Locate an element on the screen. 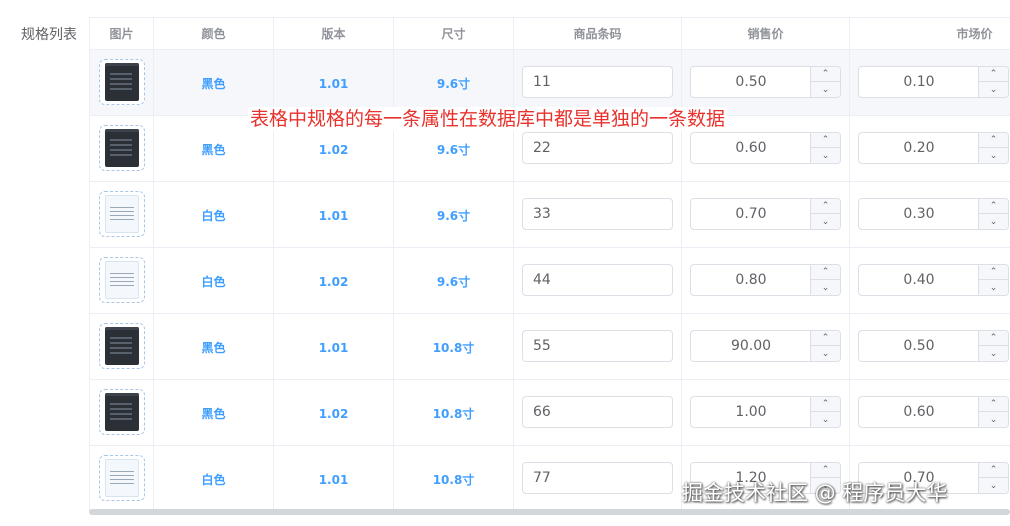 The width and height of the screenshot is (1010, 526). sale-price-stepper: 0.70 ⌃ ⌄ is located at coordinates (765, 214).